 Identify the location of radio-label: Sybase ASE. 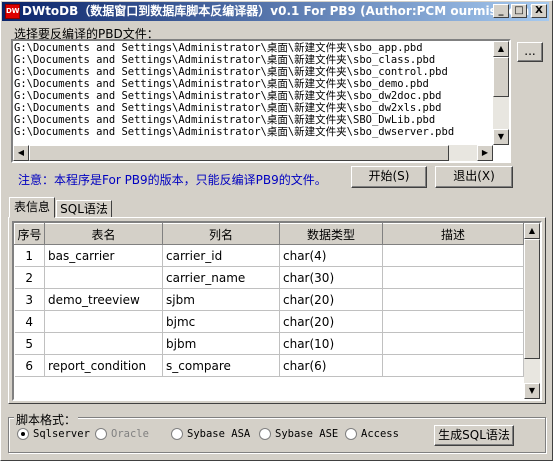
(307, 434).